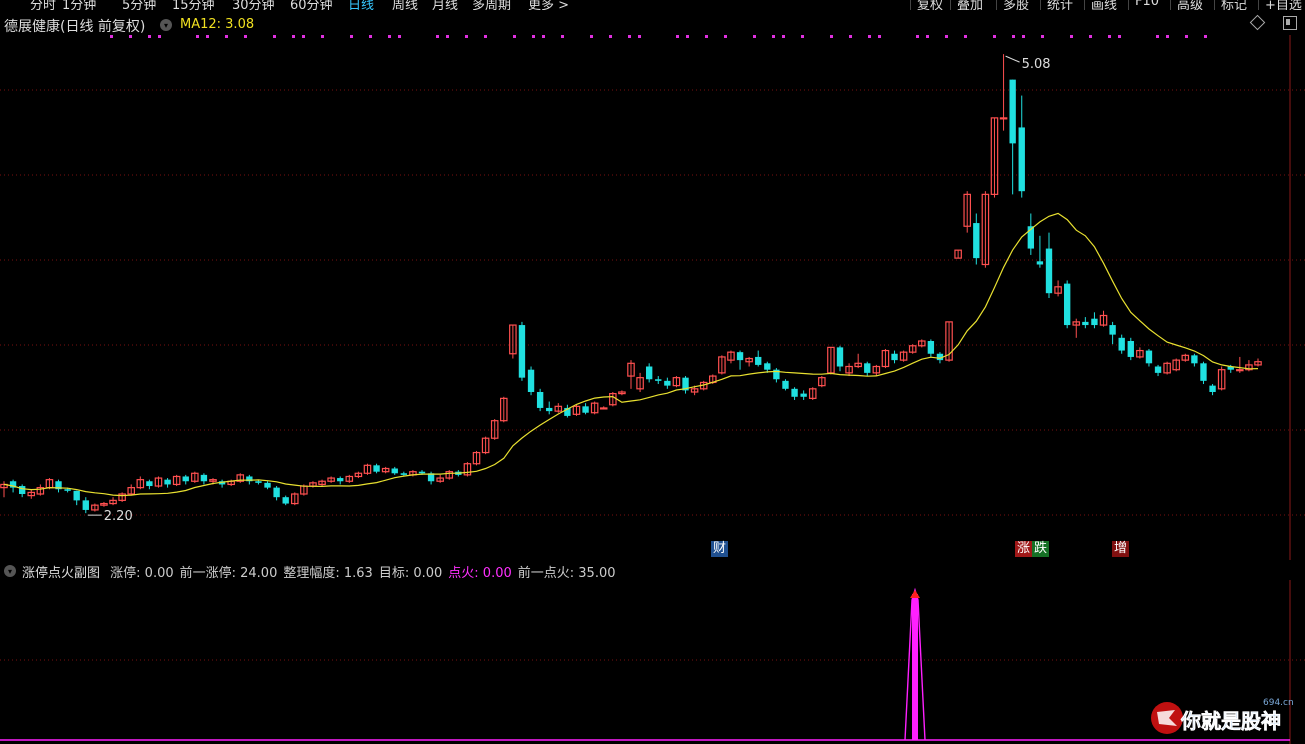 This screenshot has width=1305, height=744. What do you see at coordinates (1281, 5) in the screenshot?
I see `toolbar-button-8: +自选` at bounding box center [1281, 5].